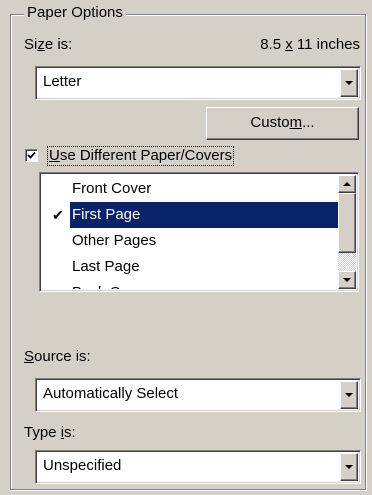 Image resolution: width=372 pixels, height=495 pixels. Describe the element at coordinates (58, 215) in the screenshot. I see `checkmark-icon: ✔` at that location.